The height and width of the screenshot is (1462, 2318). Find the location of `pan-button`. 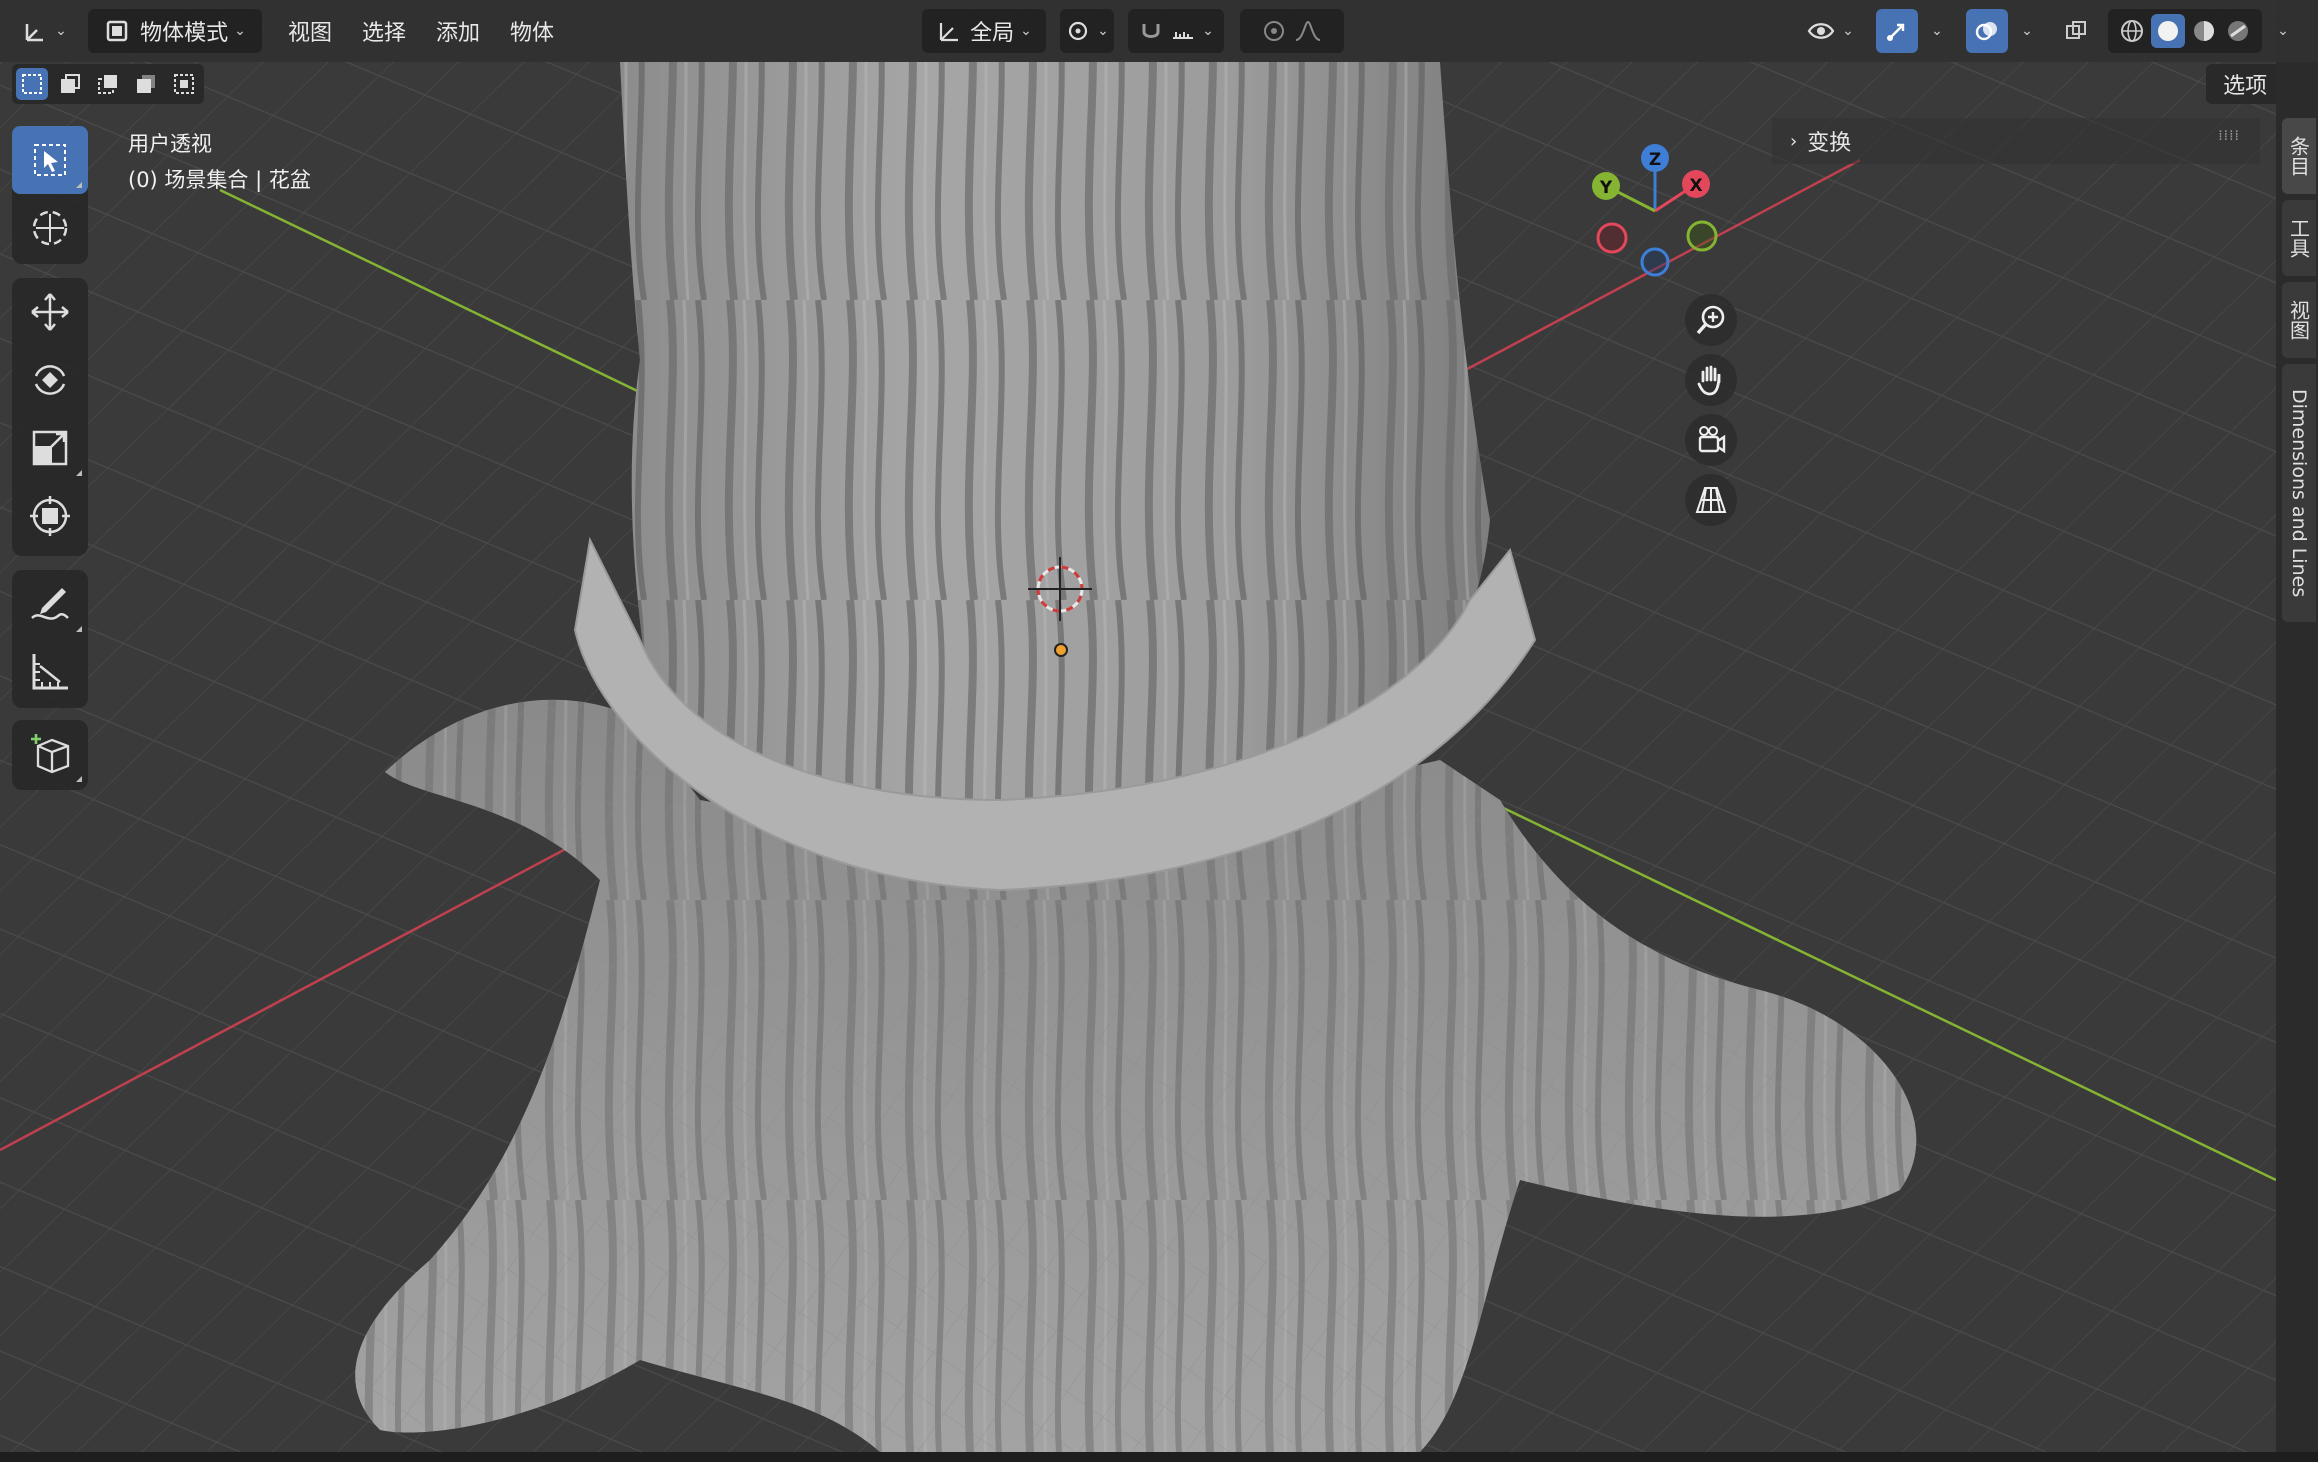

pan-button is located at coordinates (1711, 380).